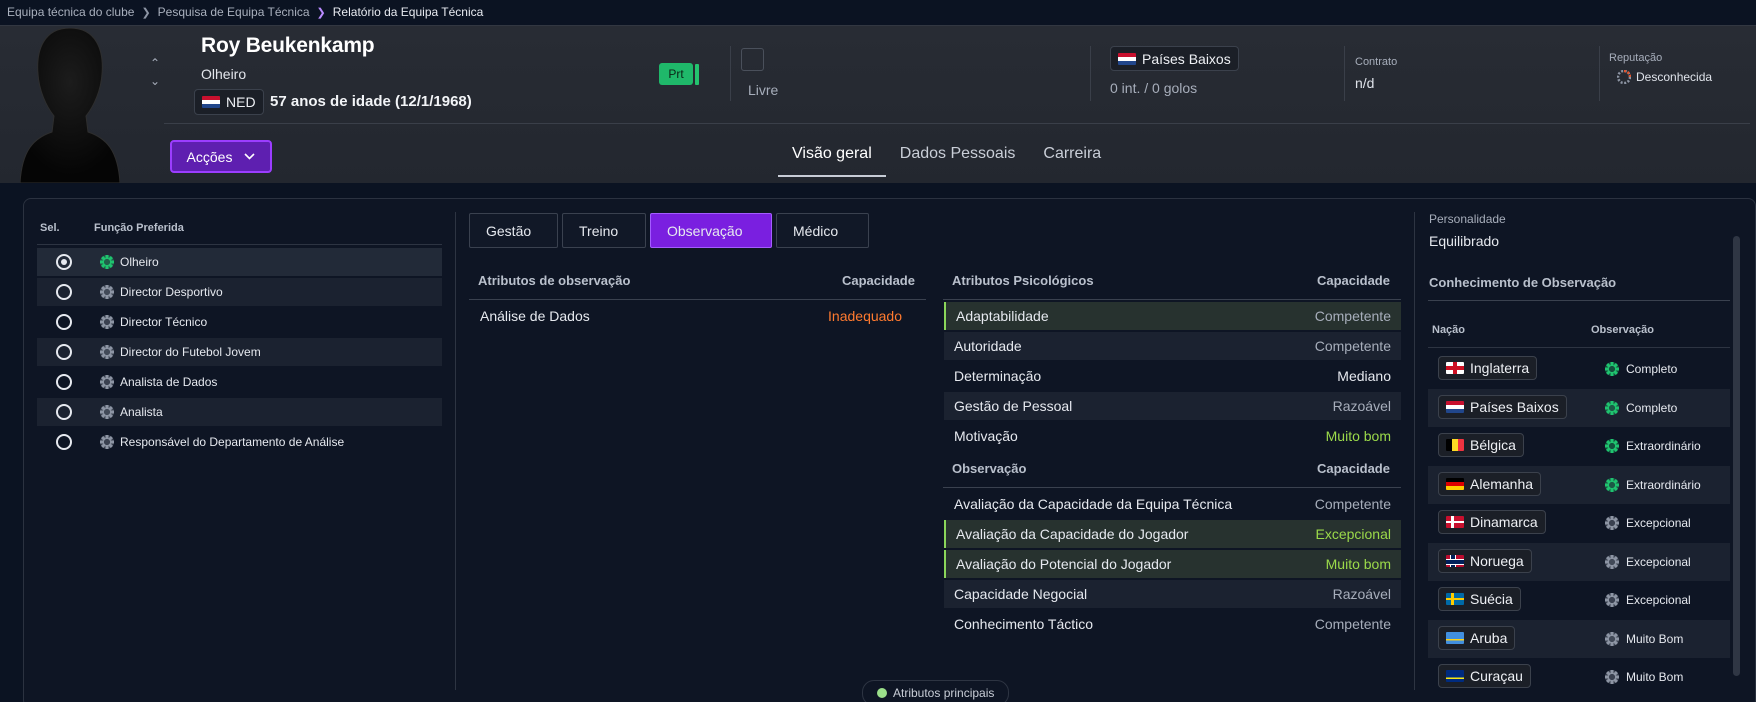 The height and width of the screenshot is (702, 1756). I want to click on psych-attrs-header: Atributos Psicológicos, so click(1023, 280).